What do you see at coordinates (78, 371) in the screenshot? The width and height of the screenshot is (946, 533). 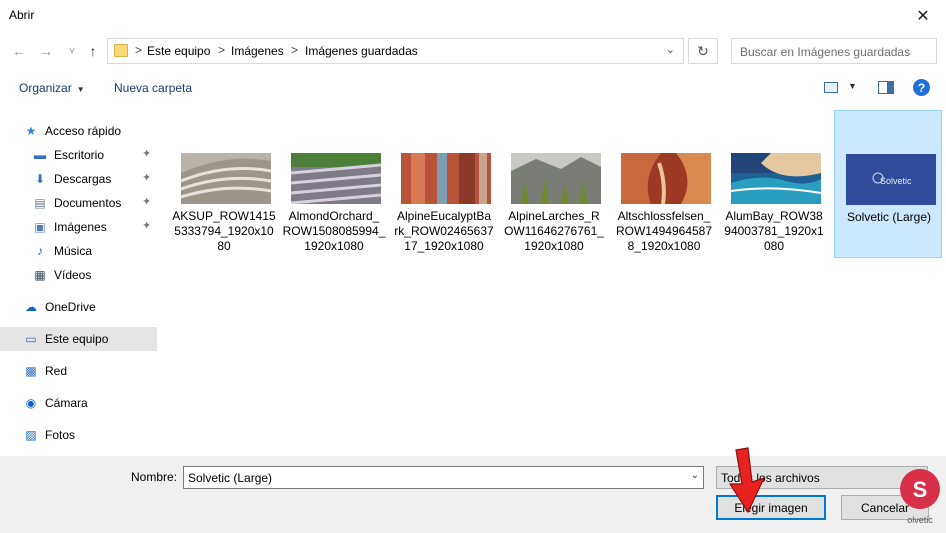 I see `sidebar-item-red: ▩ Red` at bounding box center [78, 371].